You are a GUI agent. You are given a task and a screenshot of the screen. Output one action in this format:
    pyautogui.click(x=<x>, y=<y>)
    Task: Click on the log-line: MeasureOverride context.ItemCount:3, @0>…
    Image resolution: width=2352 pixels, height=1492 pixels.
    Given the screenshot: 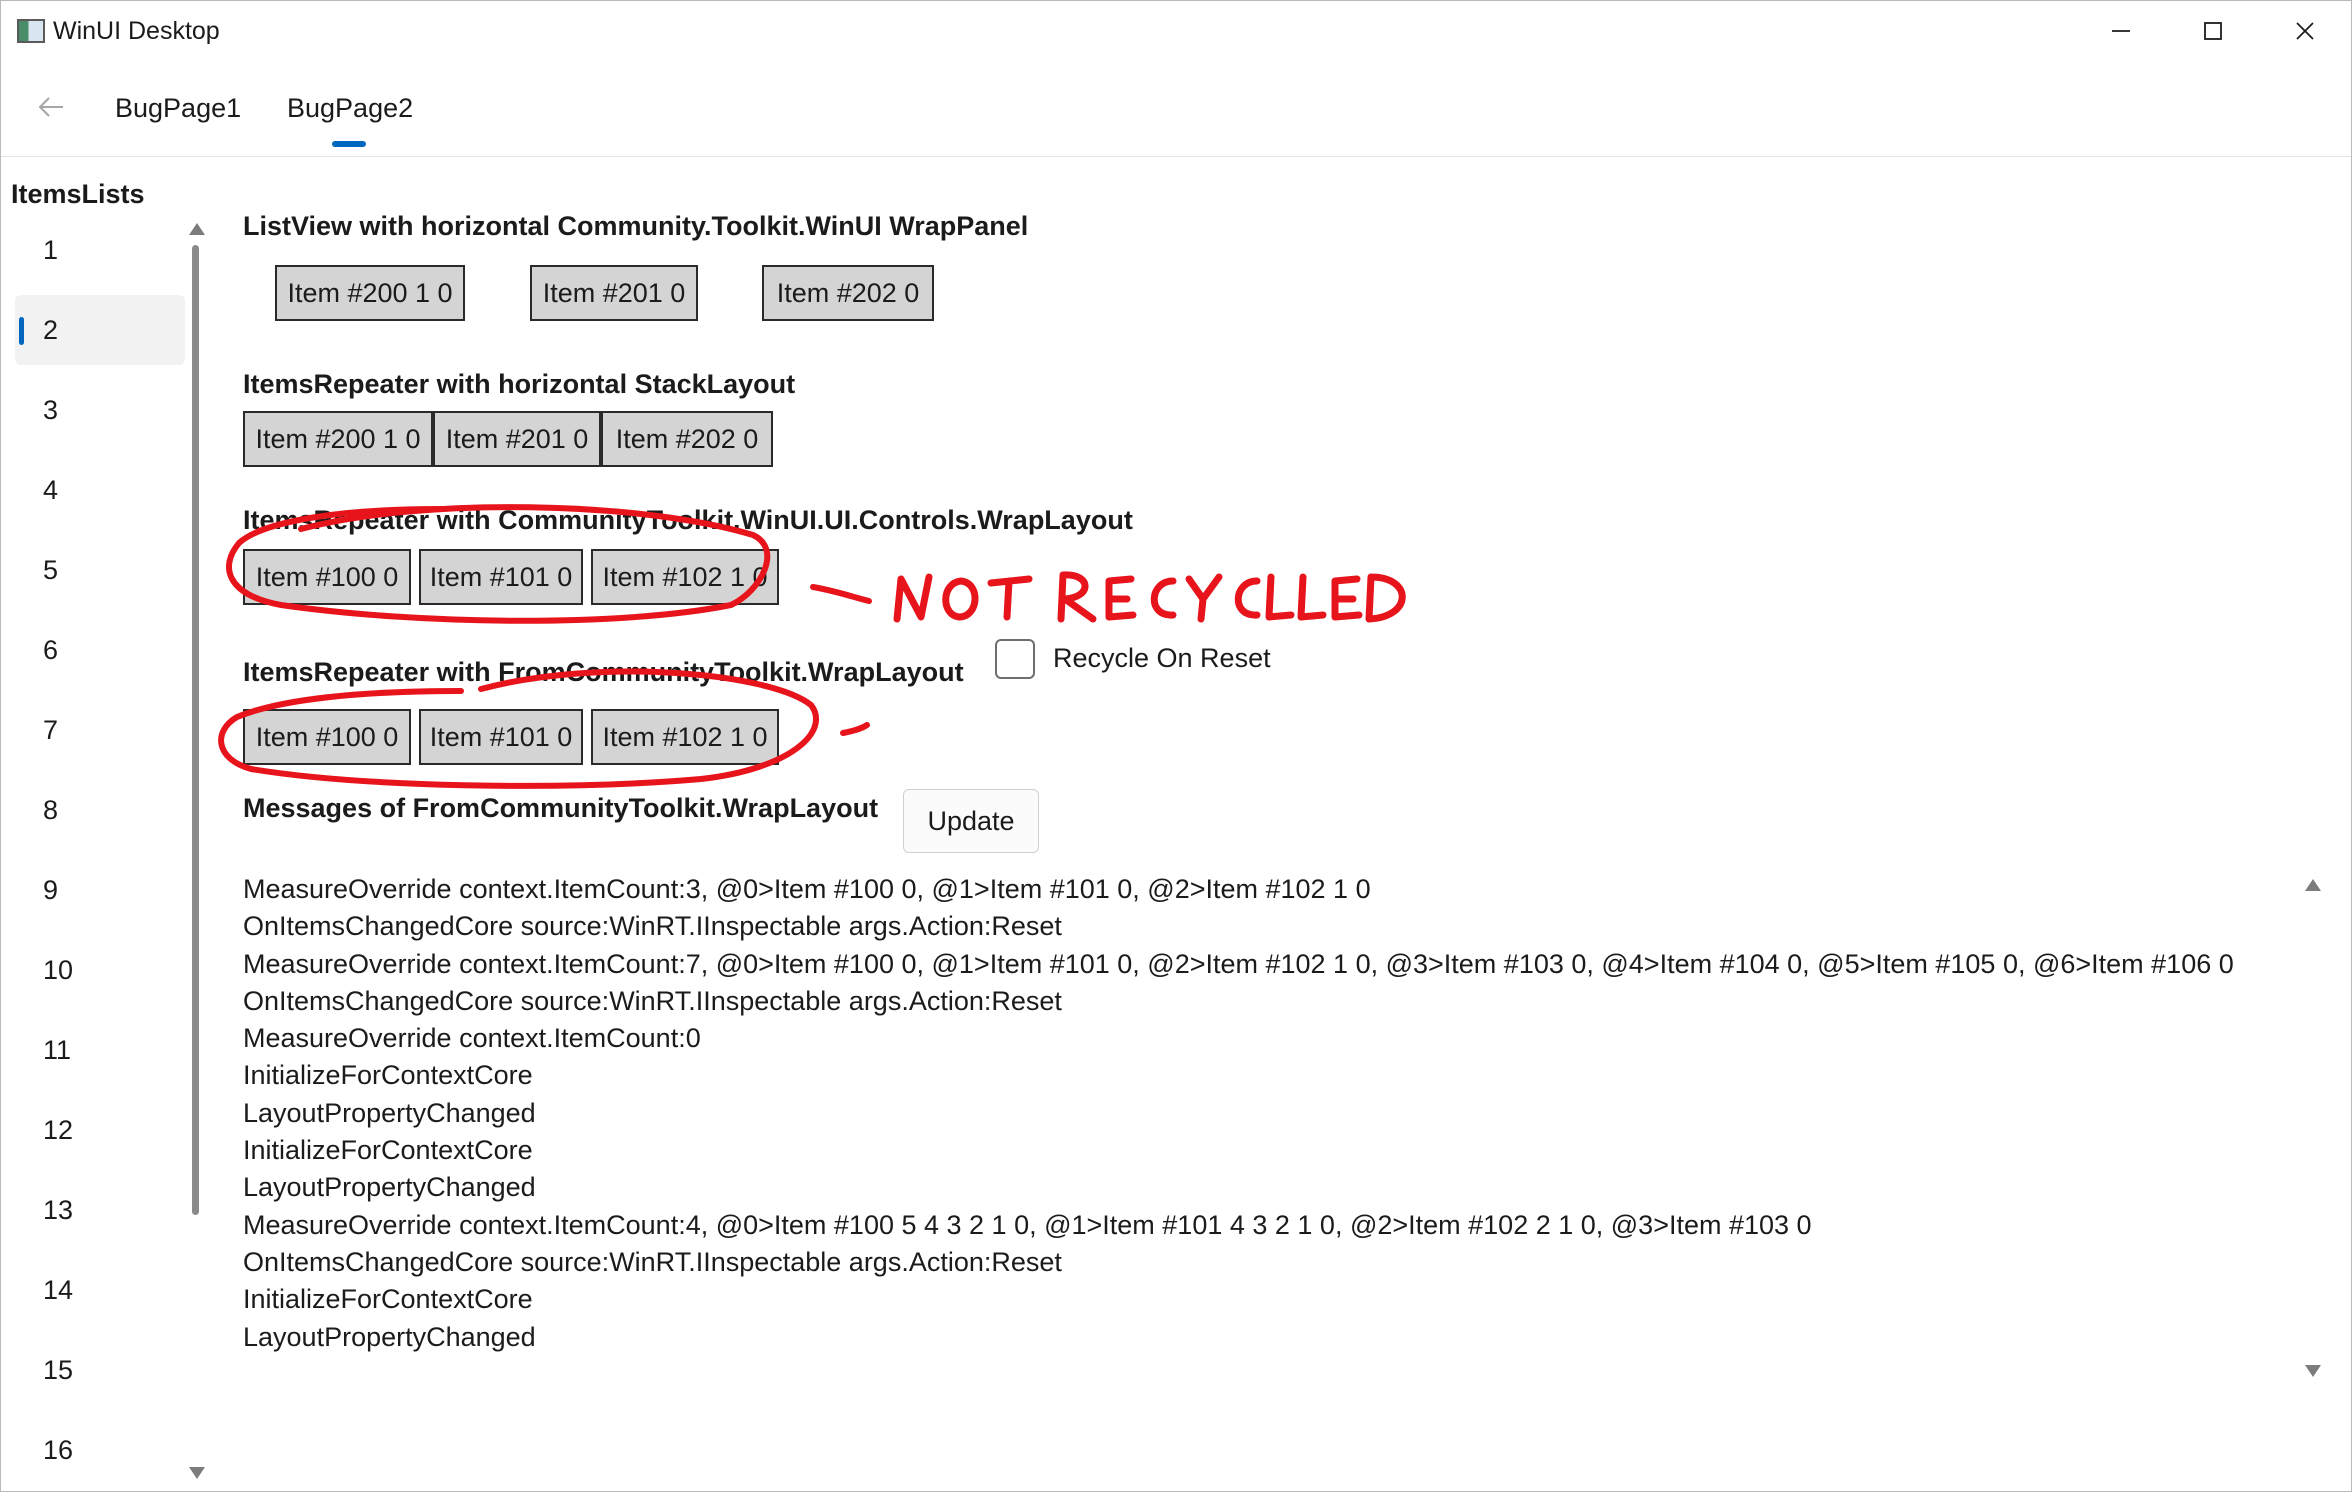 What is the action you would take?
    pyautogui.click(x=807, y=889)
    